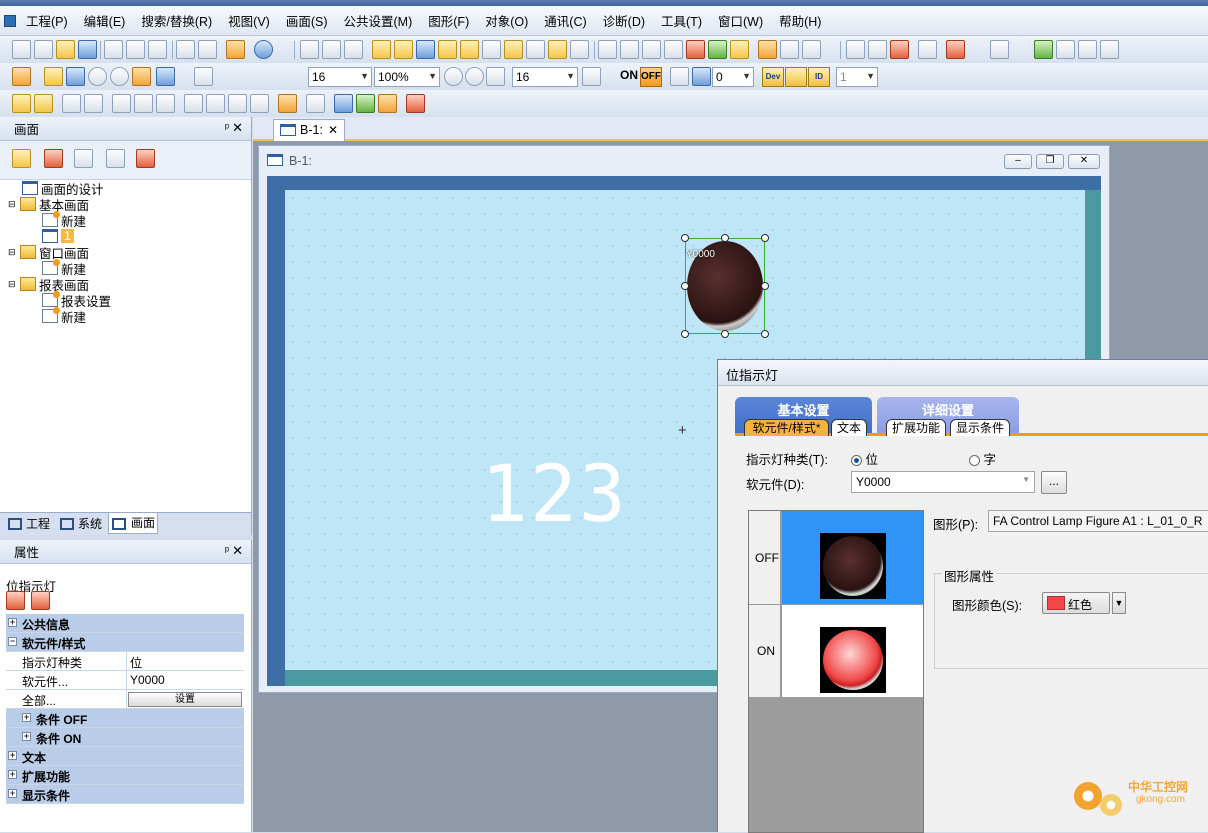 The height and width of the screenshot is (833, 1208). Describe the element at coordinates (105, 20) in the screenshot. I see `menu-edit: 编辑(E)` at that location.